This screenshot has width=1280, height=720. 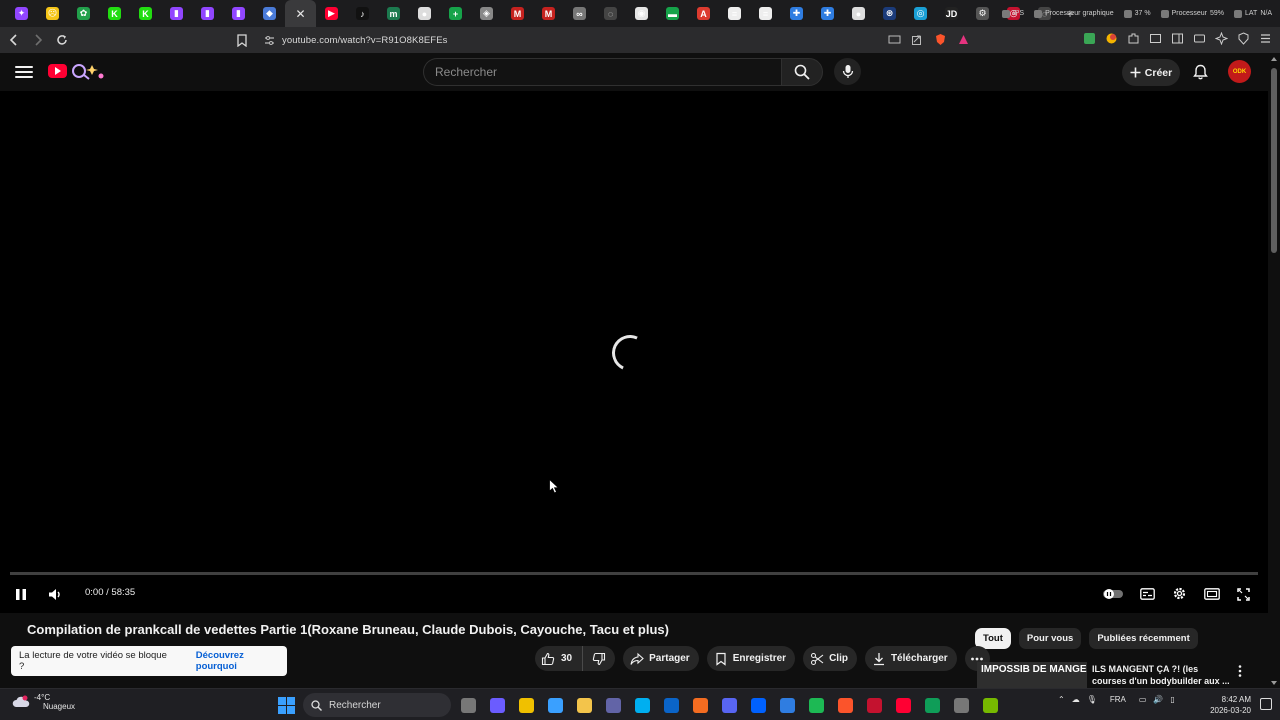 What do you see at coordinates (52, 13) in the screenshot?
I see `browser-tab: ☹` at bounding box center [52, 13].